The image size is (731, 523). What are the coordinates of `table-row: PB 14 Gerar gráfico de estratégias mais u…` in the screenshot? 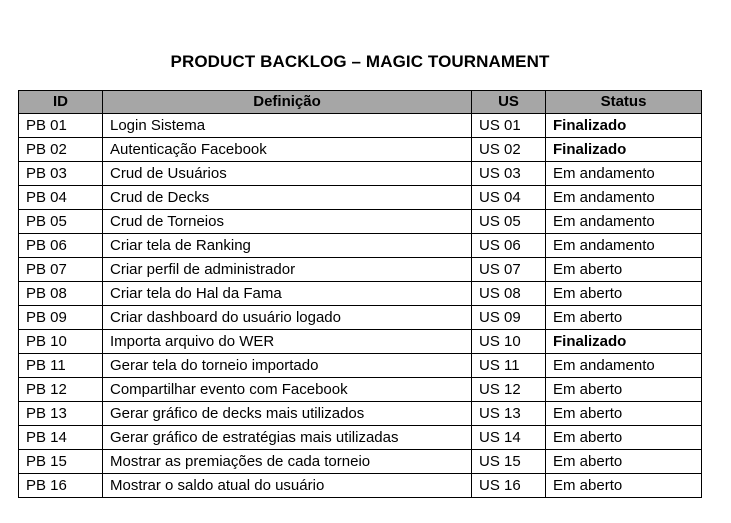 It's located at (360, 437).